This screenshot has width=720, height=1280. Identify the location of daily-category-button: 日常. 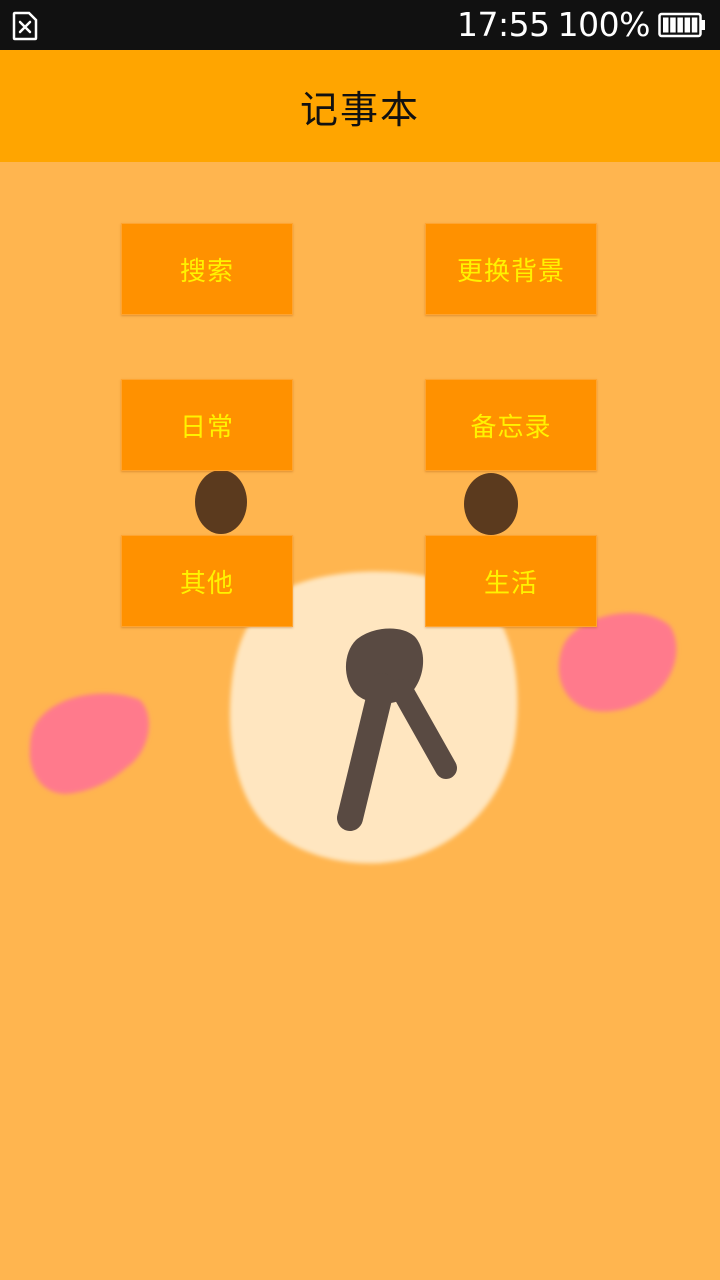
(207, 425).